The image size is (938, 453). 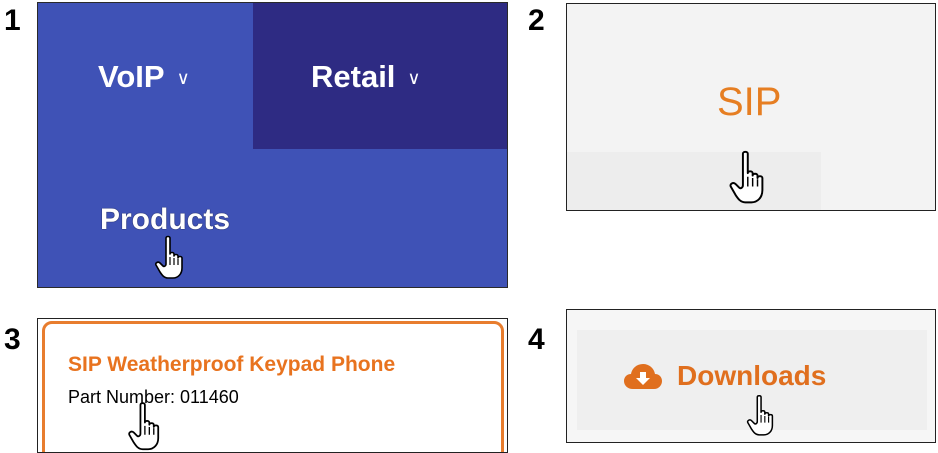 What do you see at coordinates (231, 365) in the screenshot?
I see `product-title: SIP Weatherproof Keypad Phone` at bounding box center [231, 365].